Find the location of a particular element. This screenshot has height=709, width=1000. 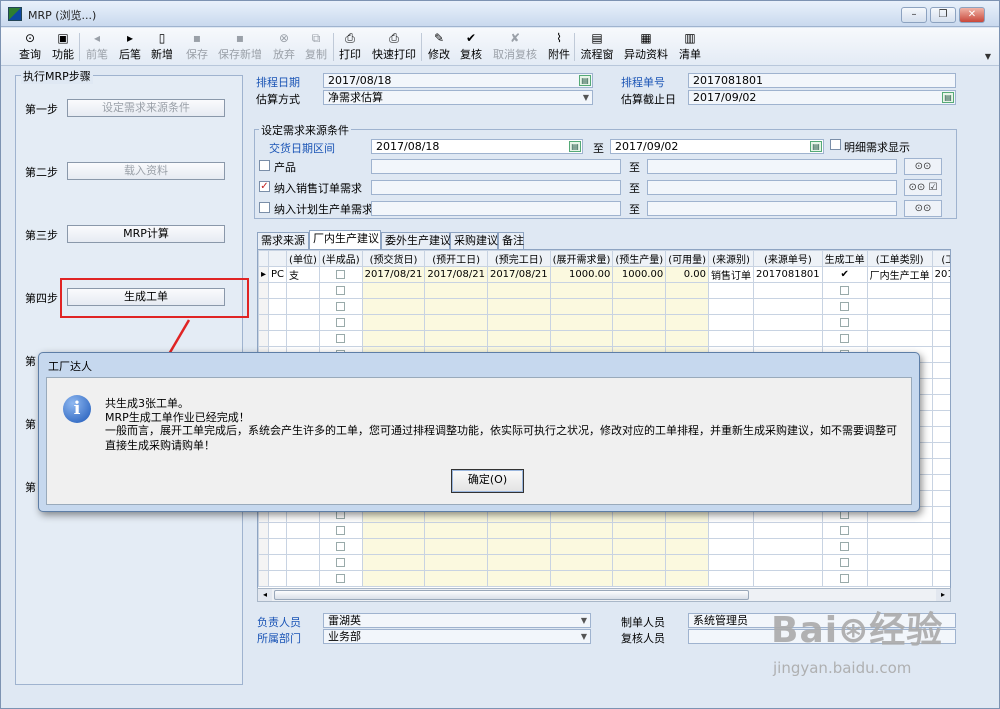

toolbar-overflow-icon: ▼ is located at coordinates (988, 56).